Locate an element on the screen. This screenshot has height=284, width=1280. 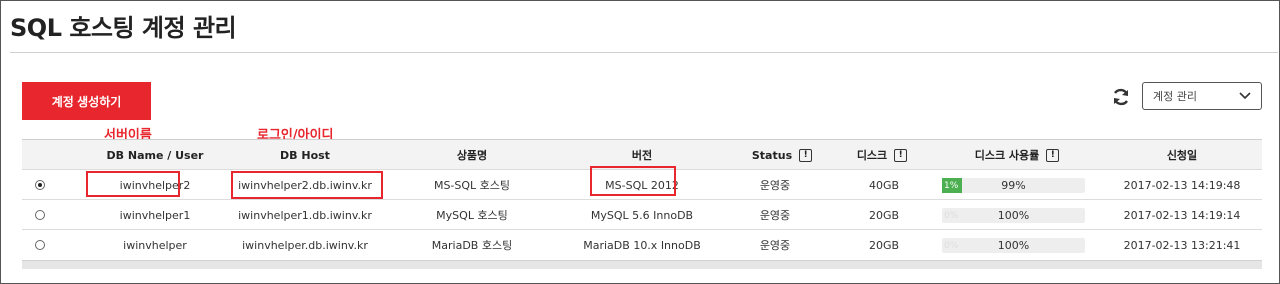
header-db-host: DB Host is located at coordinates (305, 155).